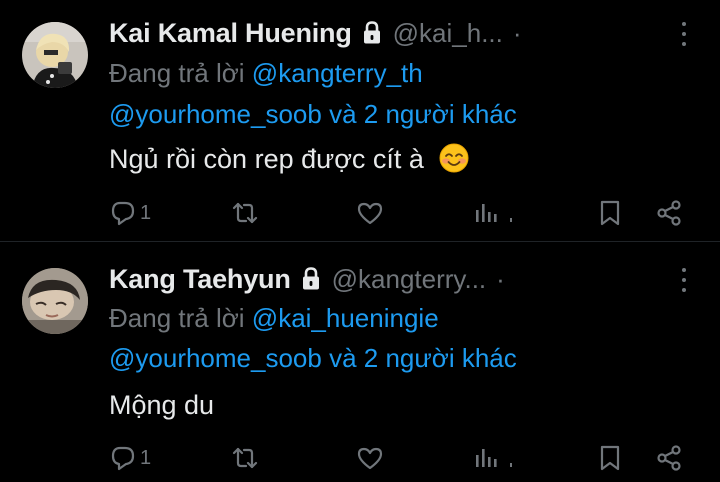 Image resolution: width=720 pixels, height=482 pixels. I want to click on tweet-text: Ngủ rồi còn rep được cít à, so click(289, 159).